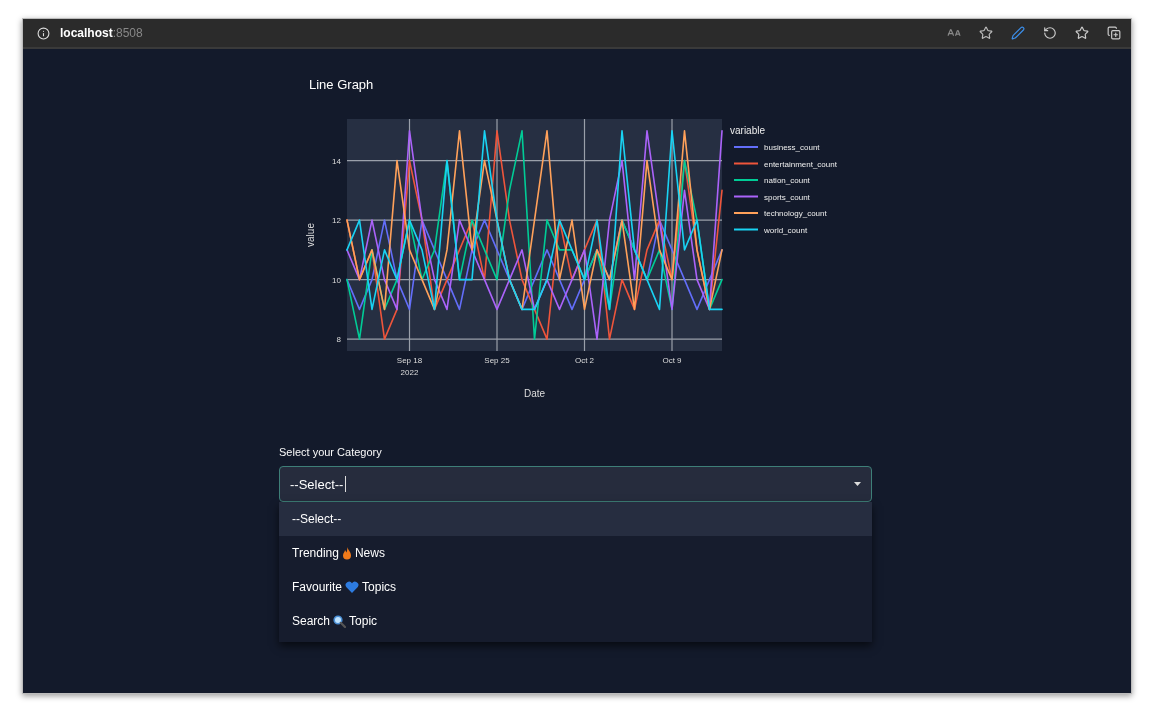 The image size is (1152, 720). Describe the element at coordinates (409, 366) in the screenshot. I see `x-tick-label: Sep 18 2022` at that location.